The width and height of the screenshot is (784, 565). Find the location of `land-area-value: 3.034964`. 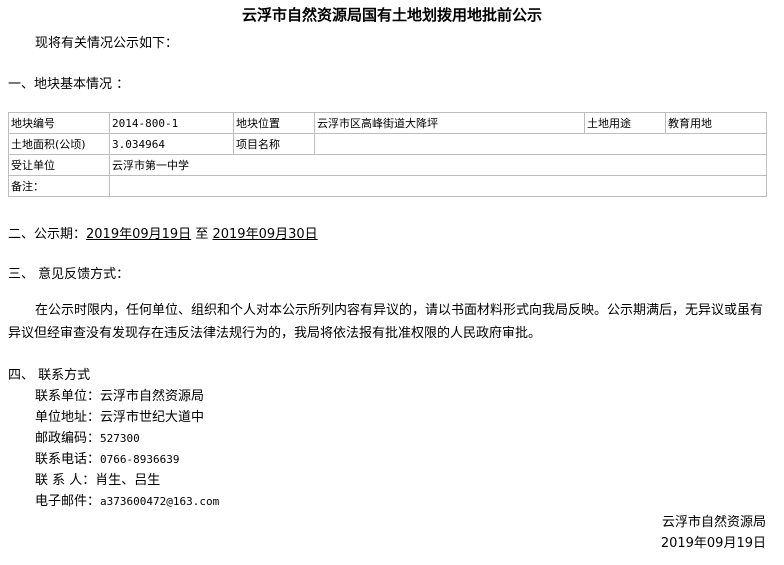

land-area-value: 3.034964 is located at coordinates (171, 144).